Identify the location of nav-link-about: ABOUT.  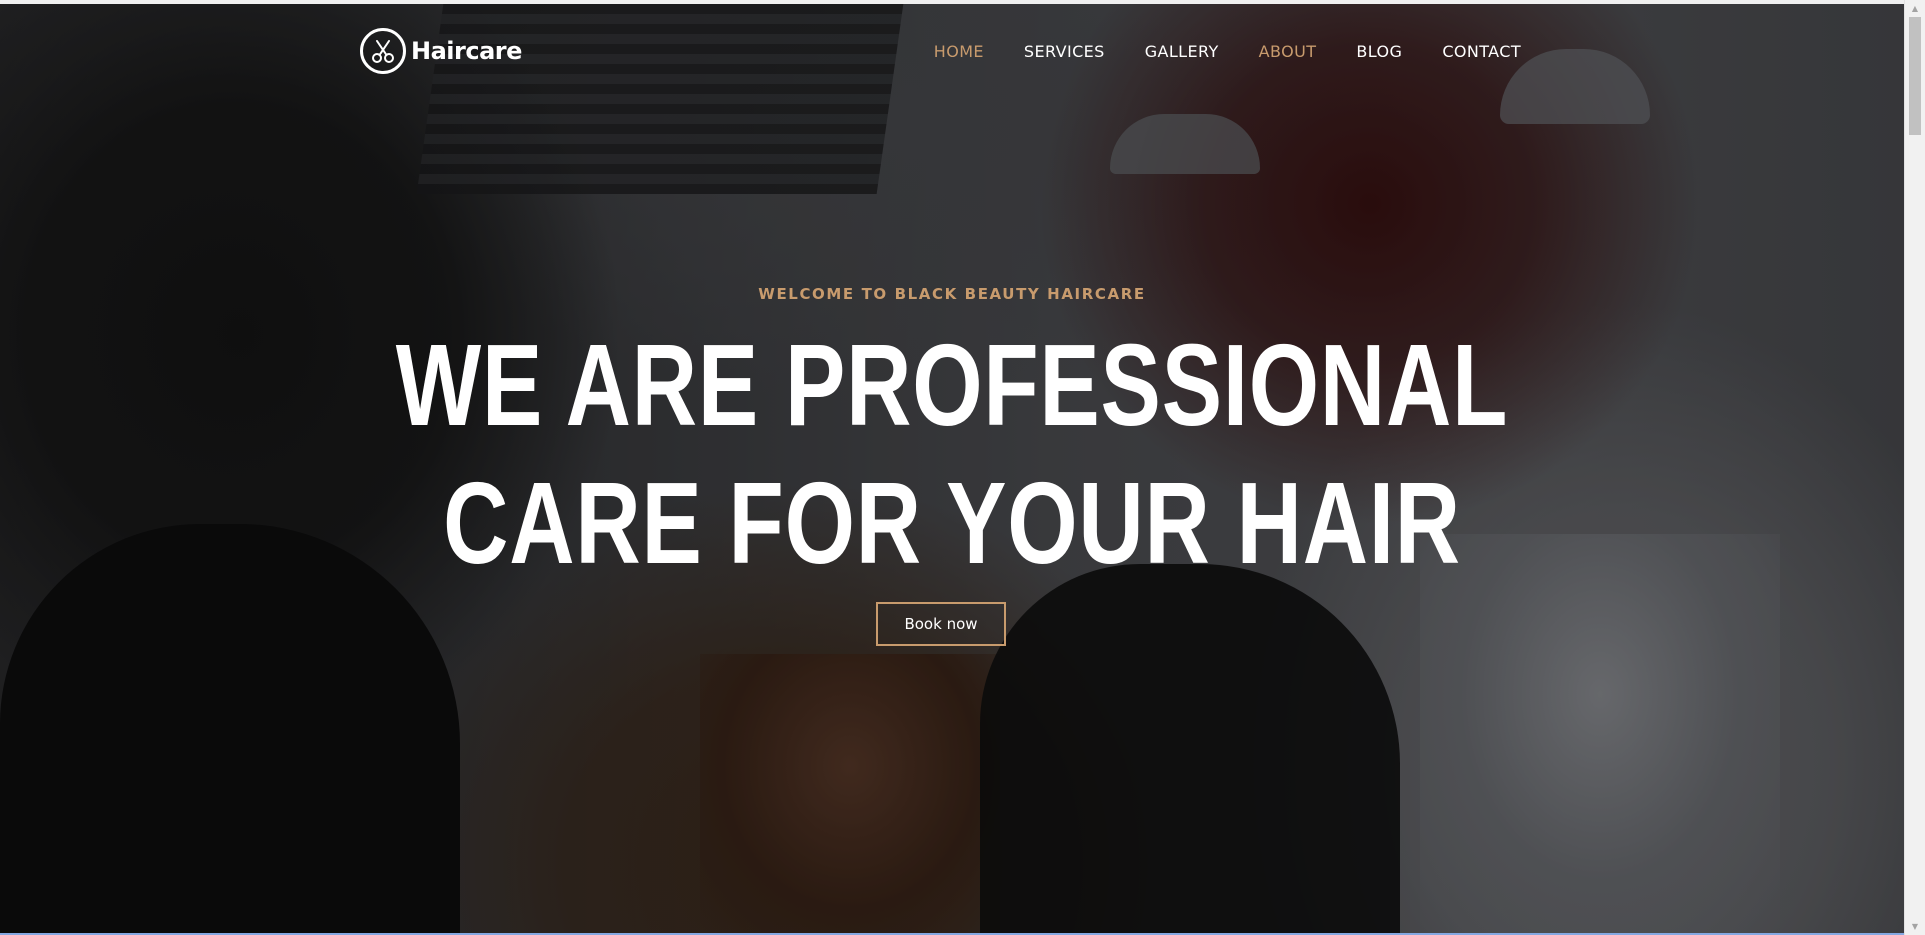
(1288, 51).